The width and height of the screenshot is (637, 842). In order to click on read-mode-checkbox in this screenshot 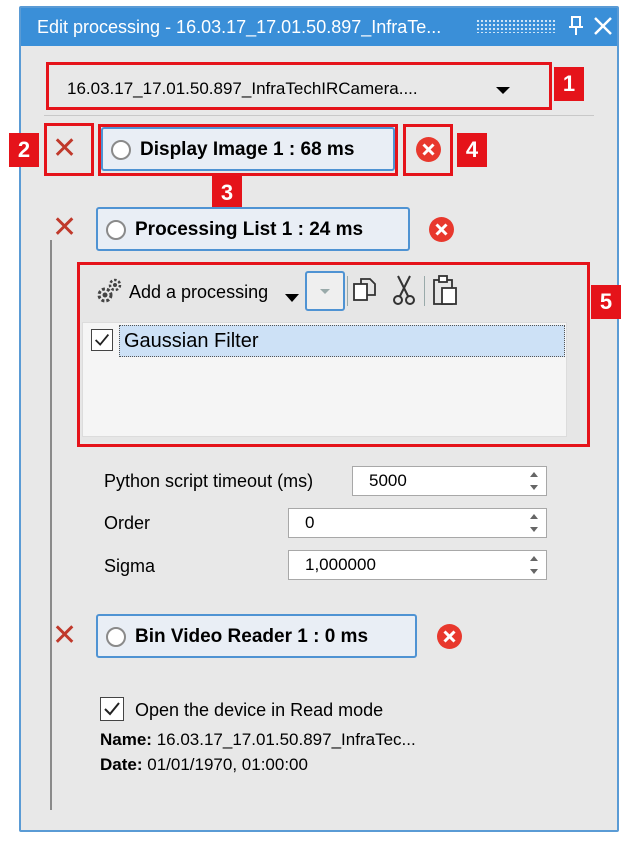, I will do `click(112, 709)`.